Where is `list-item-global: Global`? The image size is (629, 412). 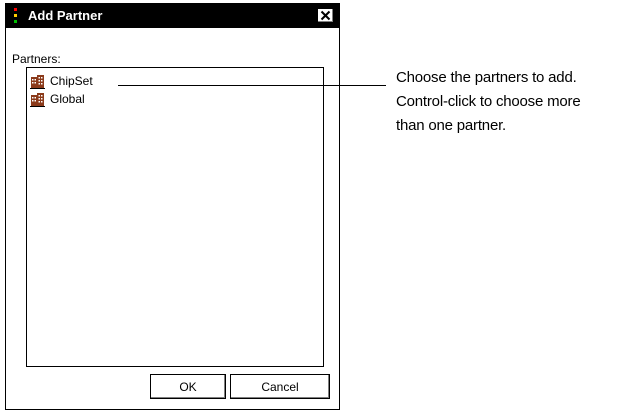
list-item-global: Global is located at coordinates (57, 99).